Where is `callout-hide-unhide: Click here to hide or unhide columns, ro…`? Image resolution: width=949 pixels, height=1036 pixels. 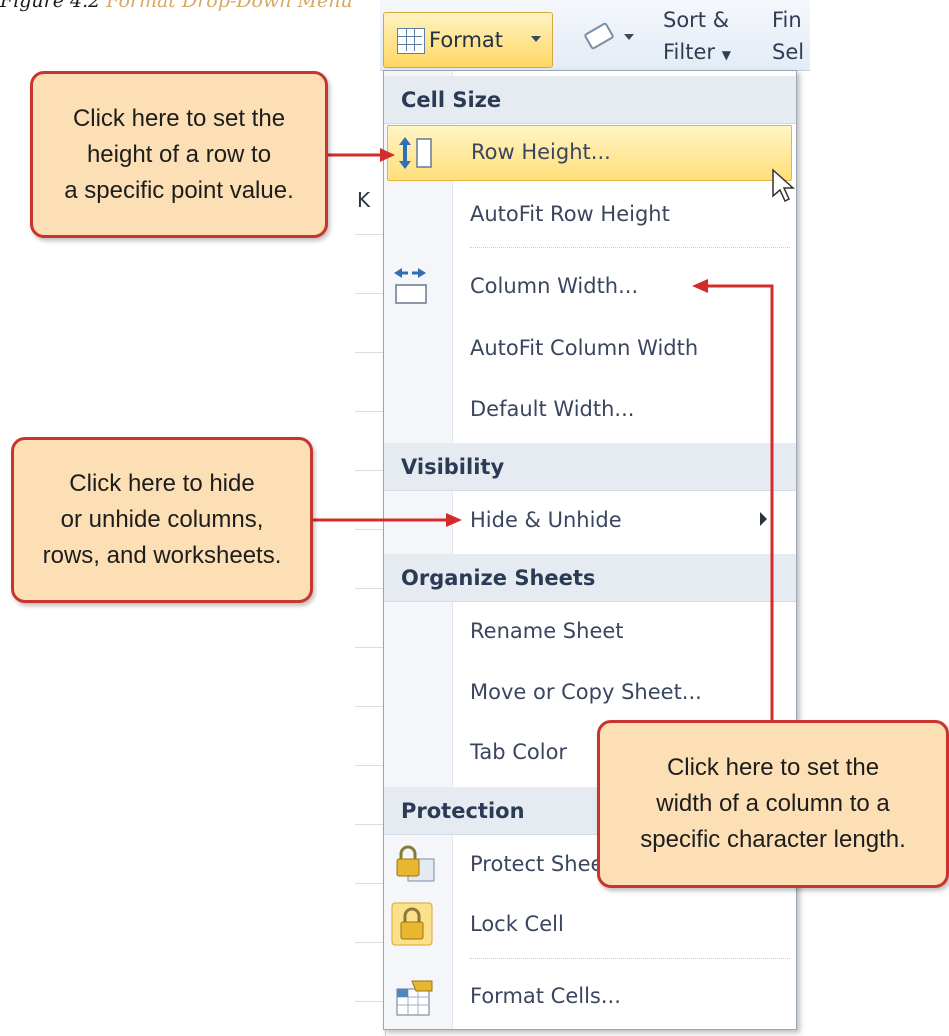
callout-hide-unhide: Click here to hide or unhide columns, ro… is located at coordinates (162, 520).